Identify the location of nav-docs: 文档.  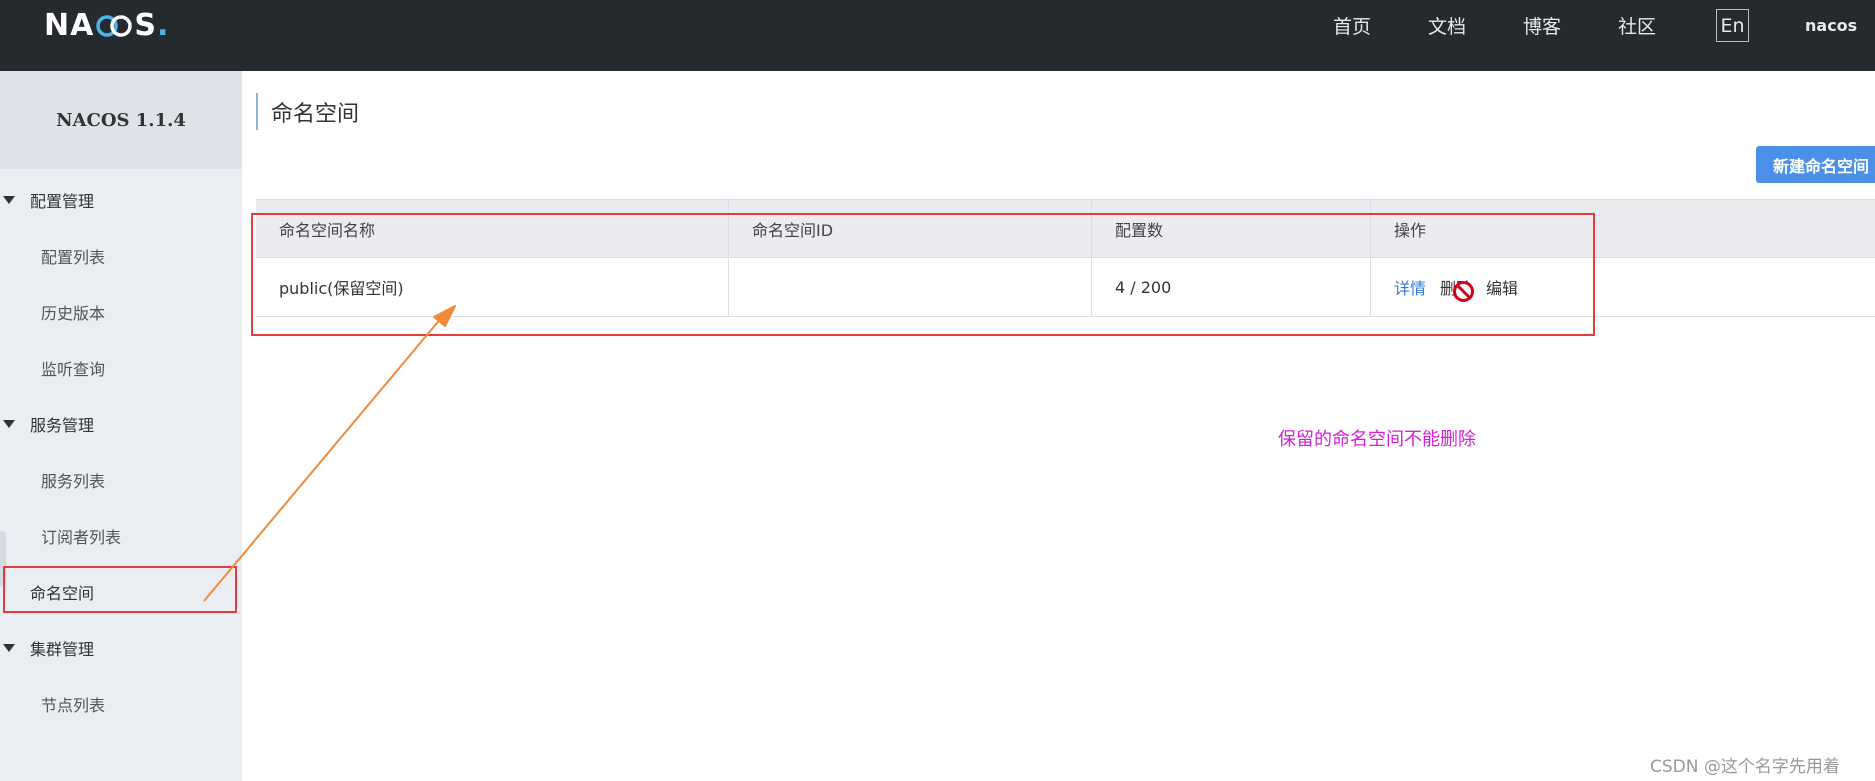
(1447, 25).